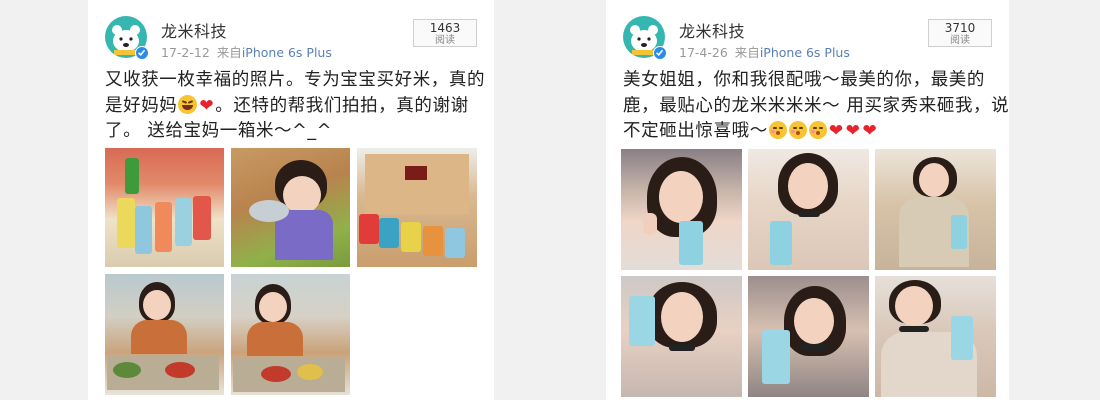  I want to click on post-date: 17-2-12, so click(185, 52).